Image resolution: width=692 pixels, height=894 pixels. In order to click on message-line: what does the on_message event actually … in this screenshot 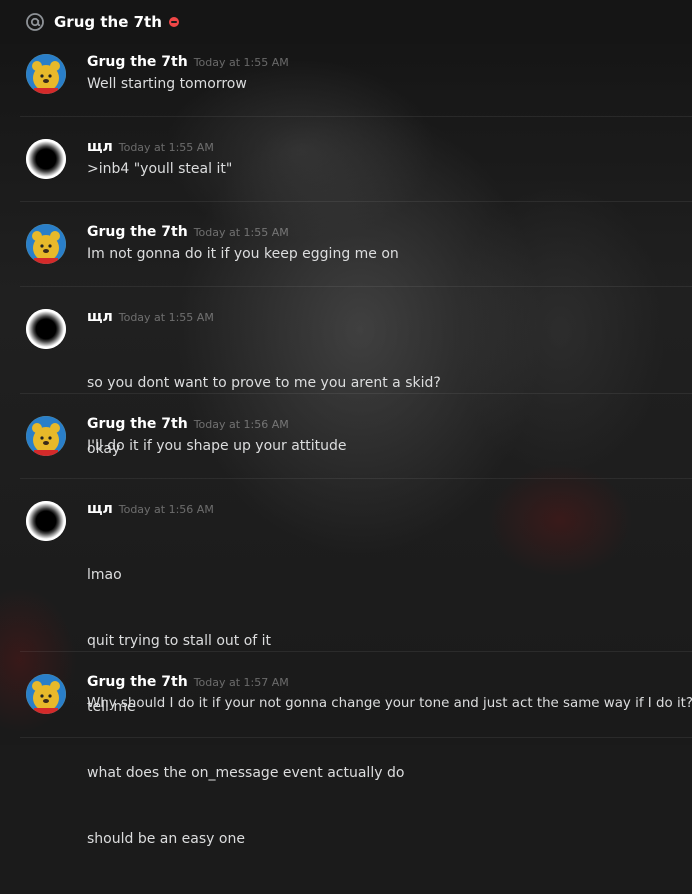, I will do `click(246, 773)`.